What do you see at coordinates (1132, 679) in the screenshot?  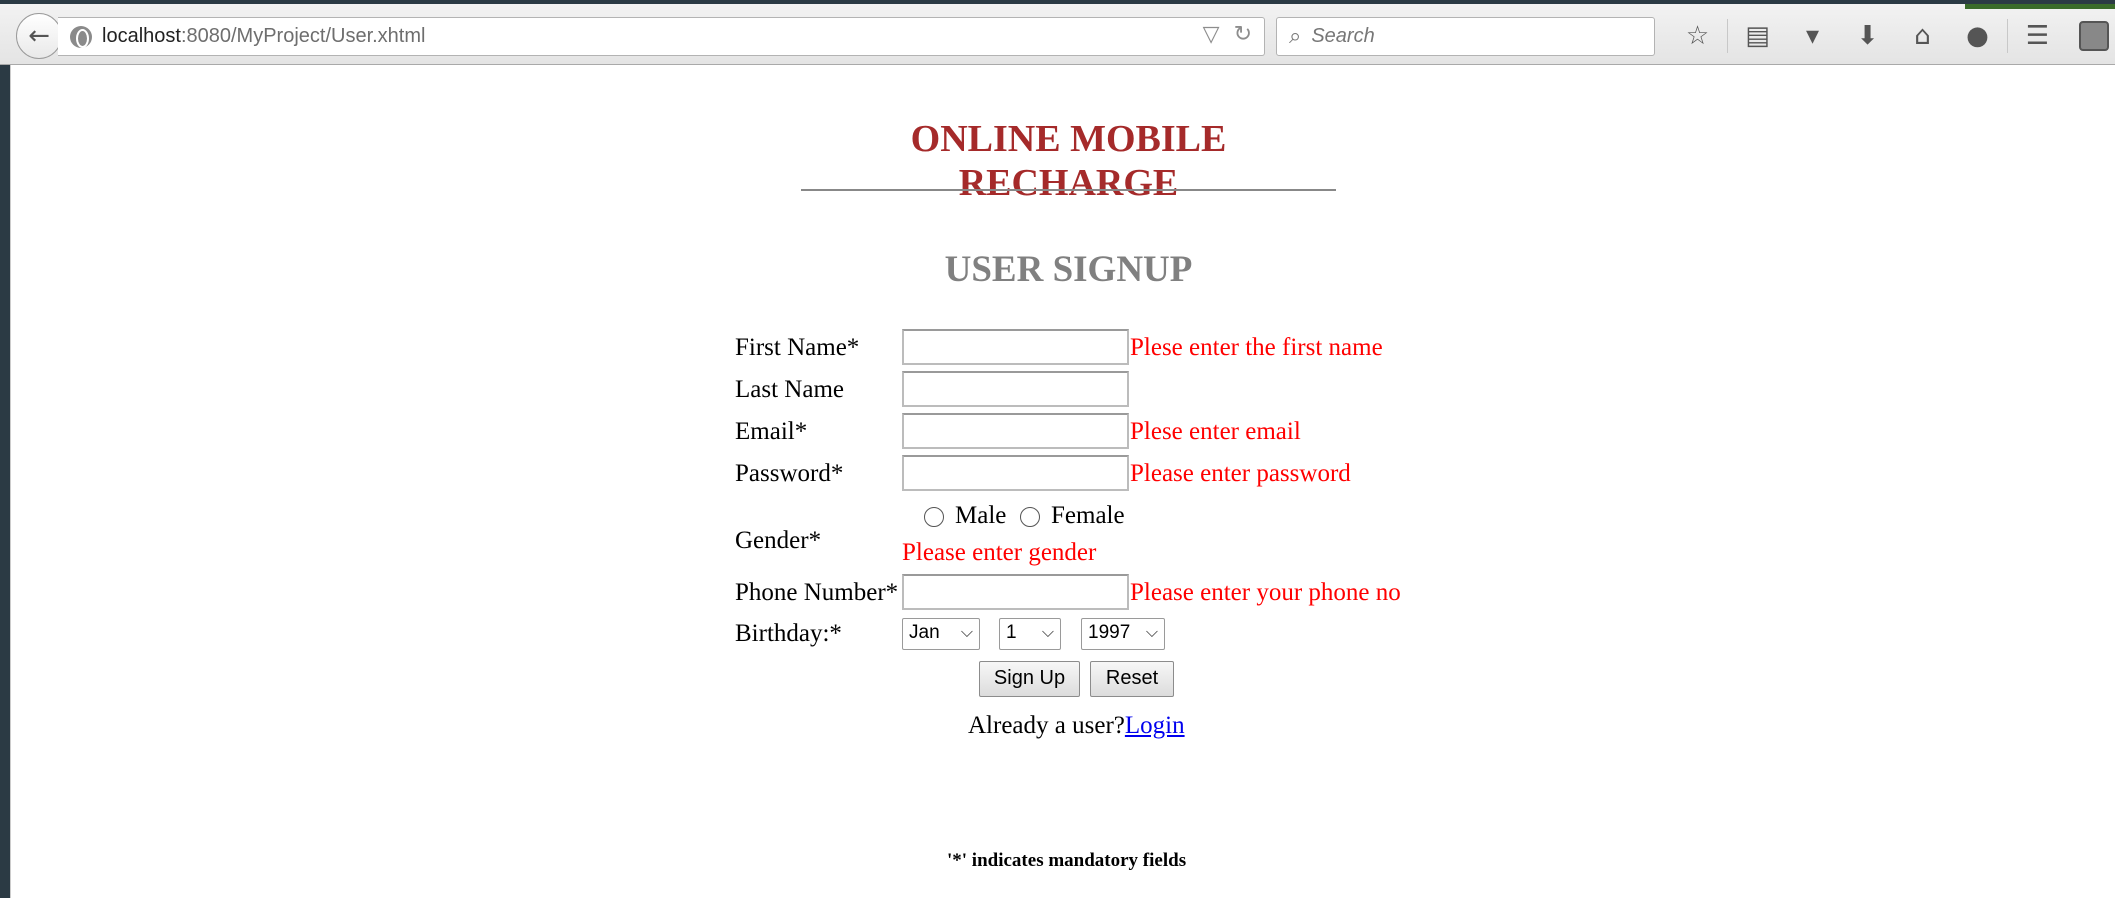 I see `reset-button: Reset` at bounding box center [1132, 679].